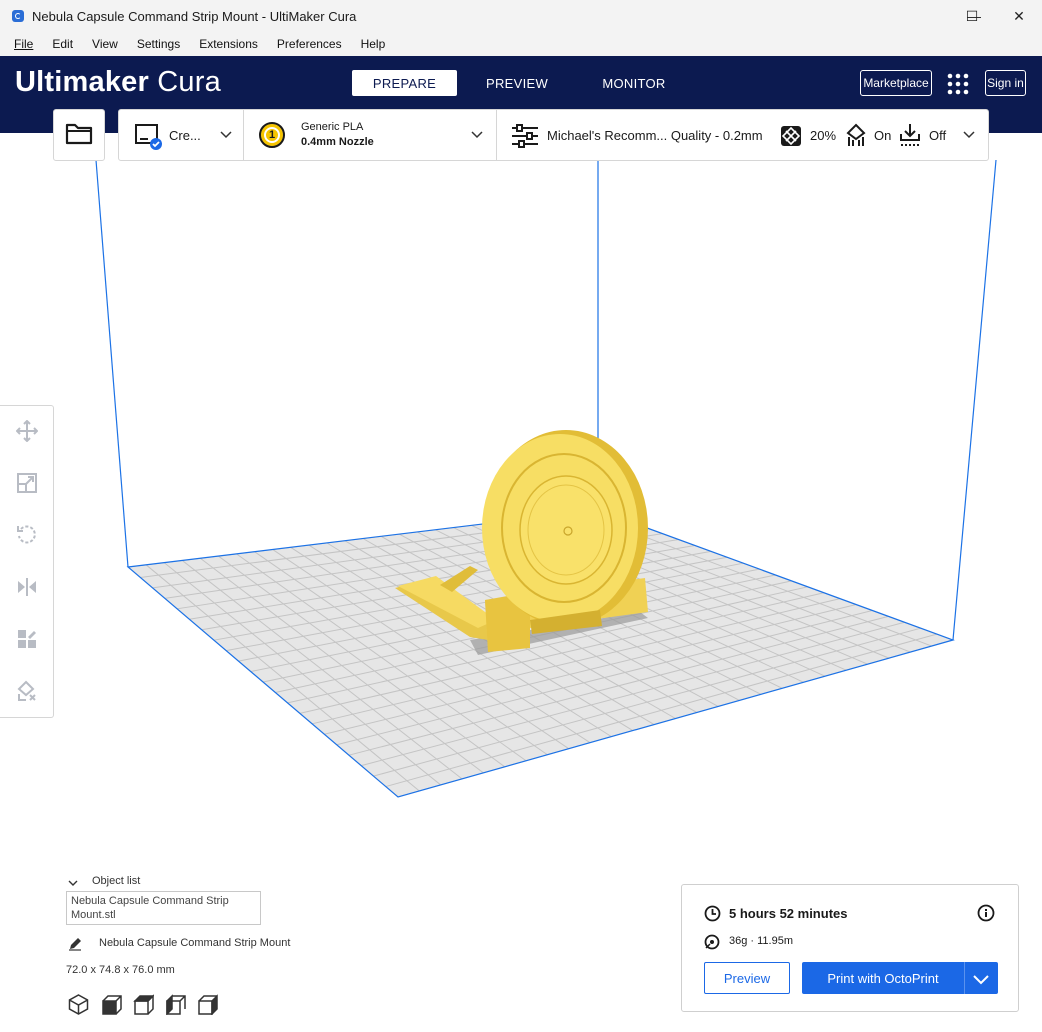 Image resolution: width=1042 pixels, height=1032 pixels. I want to click on profile-name: Michael's Recomm... Quality - 0.2mm, so click(655, 135).